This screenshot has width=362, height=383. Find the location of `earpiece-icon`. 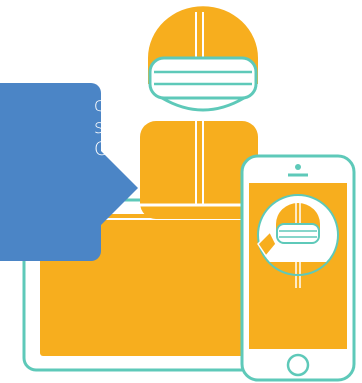

earpiece-icon is located at coordinates (298, 167).